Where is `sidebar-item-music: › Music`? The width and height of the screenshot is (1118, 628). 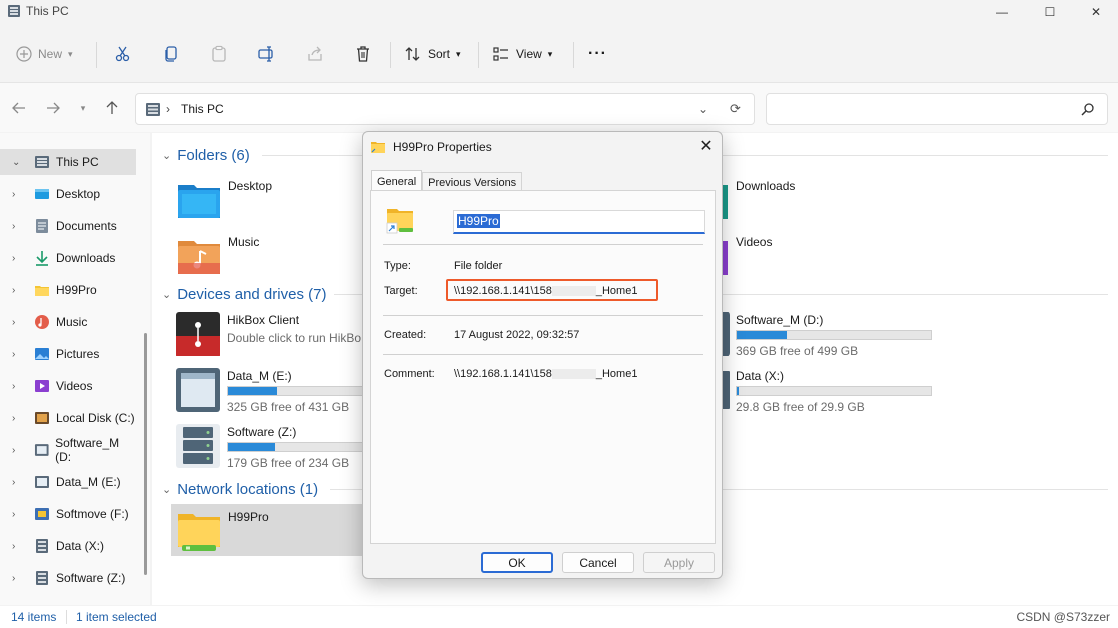 sidebar-item-music: › Music is located at coordinates (68, 322).